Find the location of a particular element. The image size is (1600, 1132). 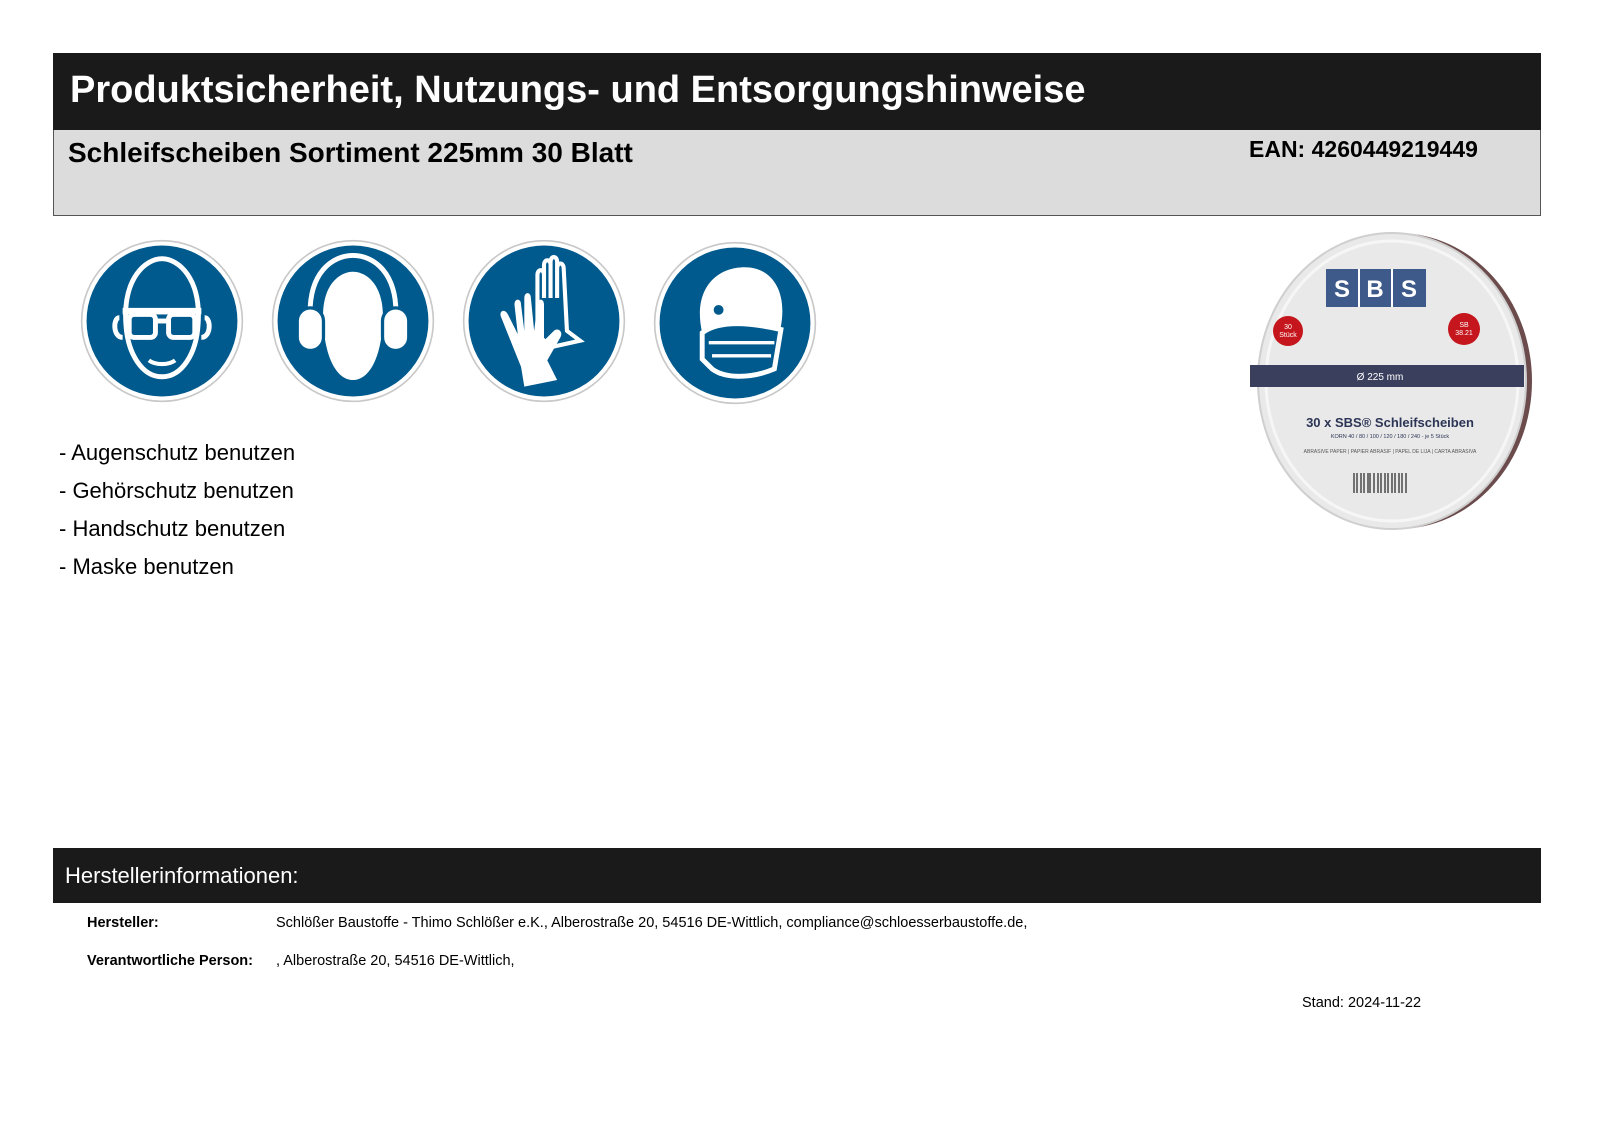

svg-text: 38.21 is located at coordinates (1464, 333).